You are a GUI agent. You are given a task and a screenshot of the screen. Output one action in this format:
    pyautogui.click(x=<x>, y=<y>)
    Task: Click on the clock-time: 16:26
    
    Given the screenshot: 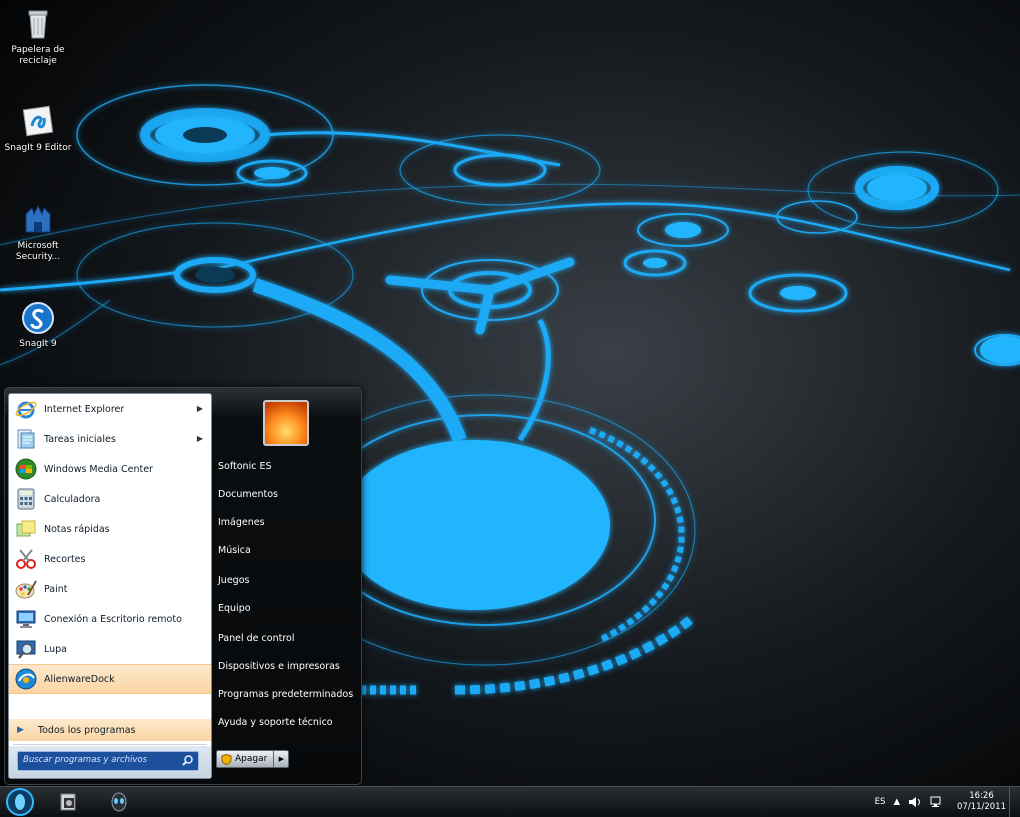 What is the action you would take?
    pyautogui.click(x=981, y=796)
    